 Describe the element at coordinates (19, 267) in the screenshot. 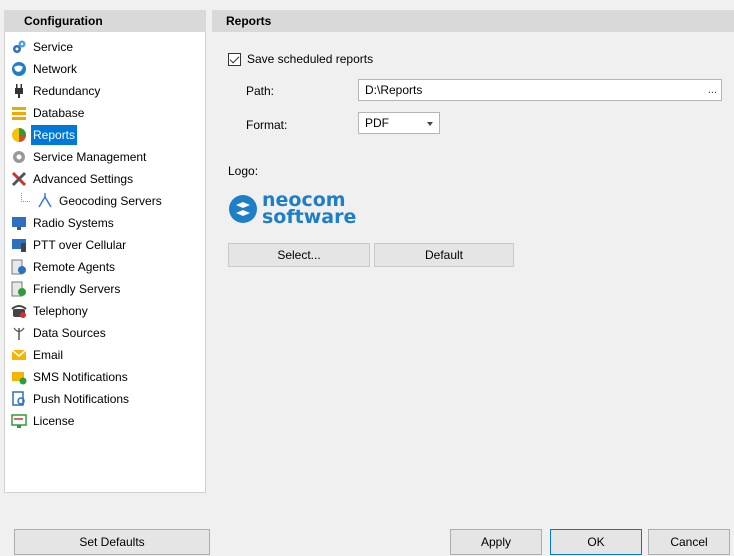

I see `agents-icon` at that location.